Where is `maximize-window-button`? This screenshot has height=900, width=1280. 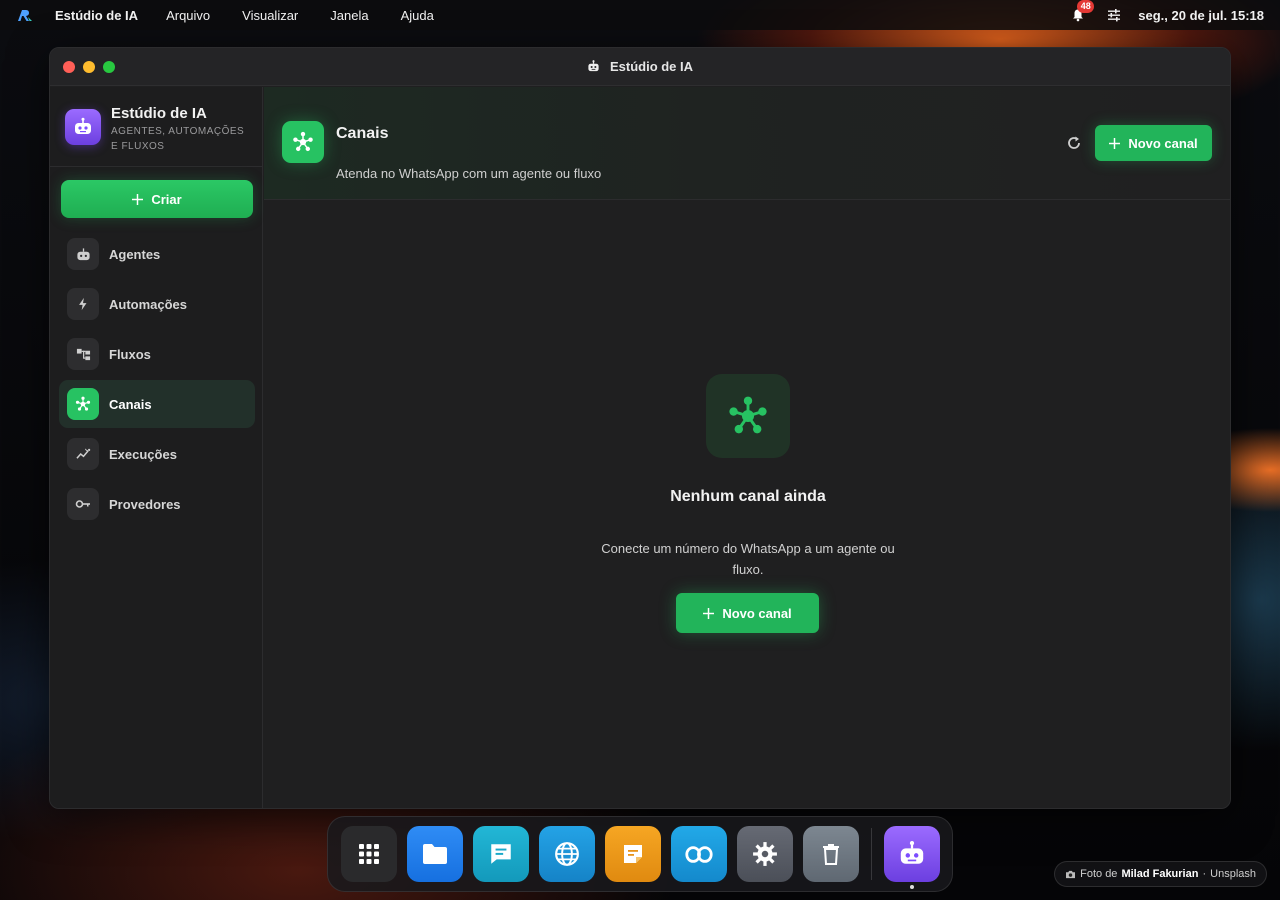
maximize-window-button is located at coordinates (109, 67).